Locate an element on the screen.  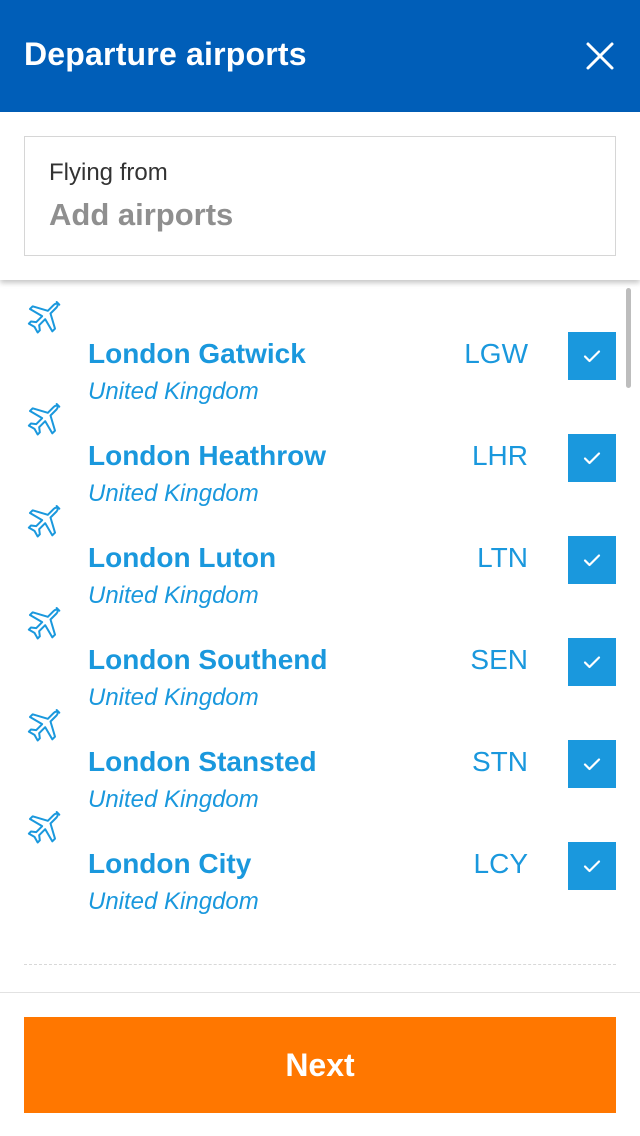
airport-code: STN is located at coordinates (500, 761).